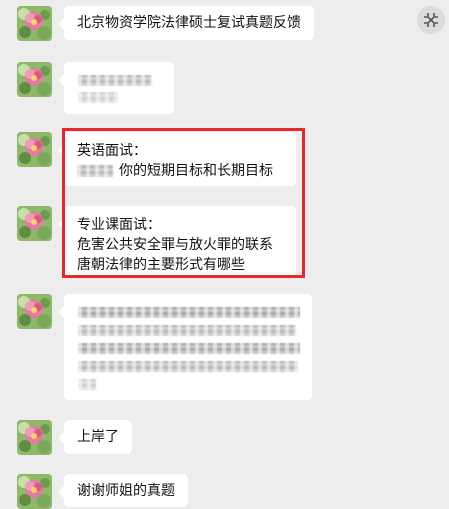  I want to click on message-text: 危害公共安全罪与放火罪的联系, so click(175, 245).